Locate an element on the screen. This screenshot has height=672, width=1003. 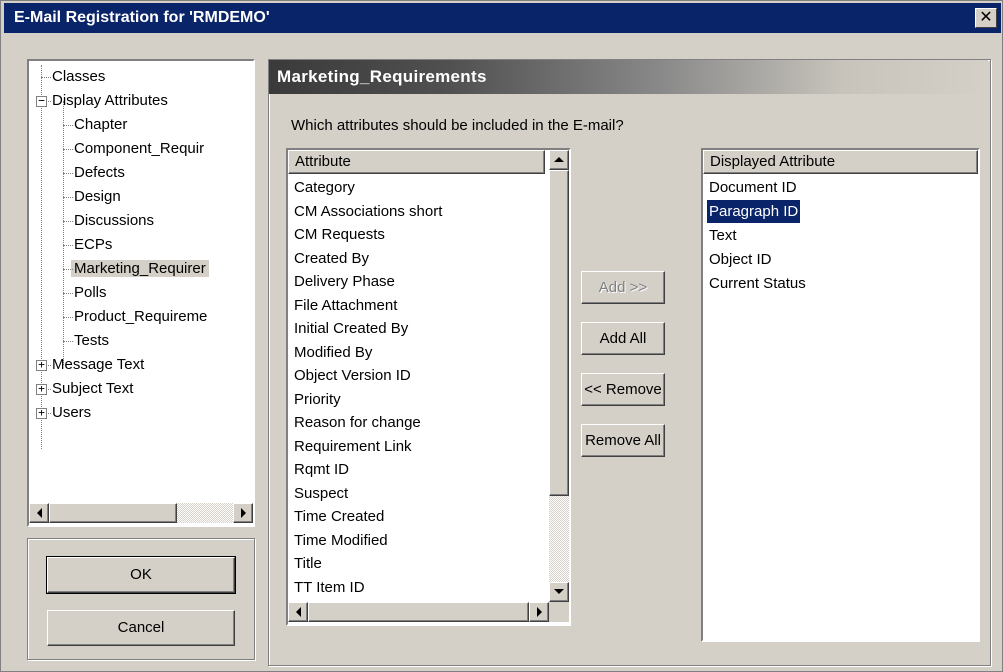
add-button: Add >> is located at coordinates (623, 287).